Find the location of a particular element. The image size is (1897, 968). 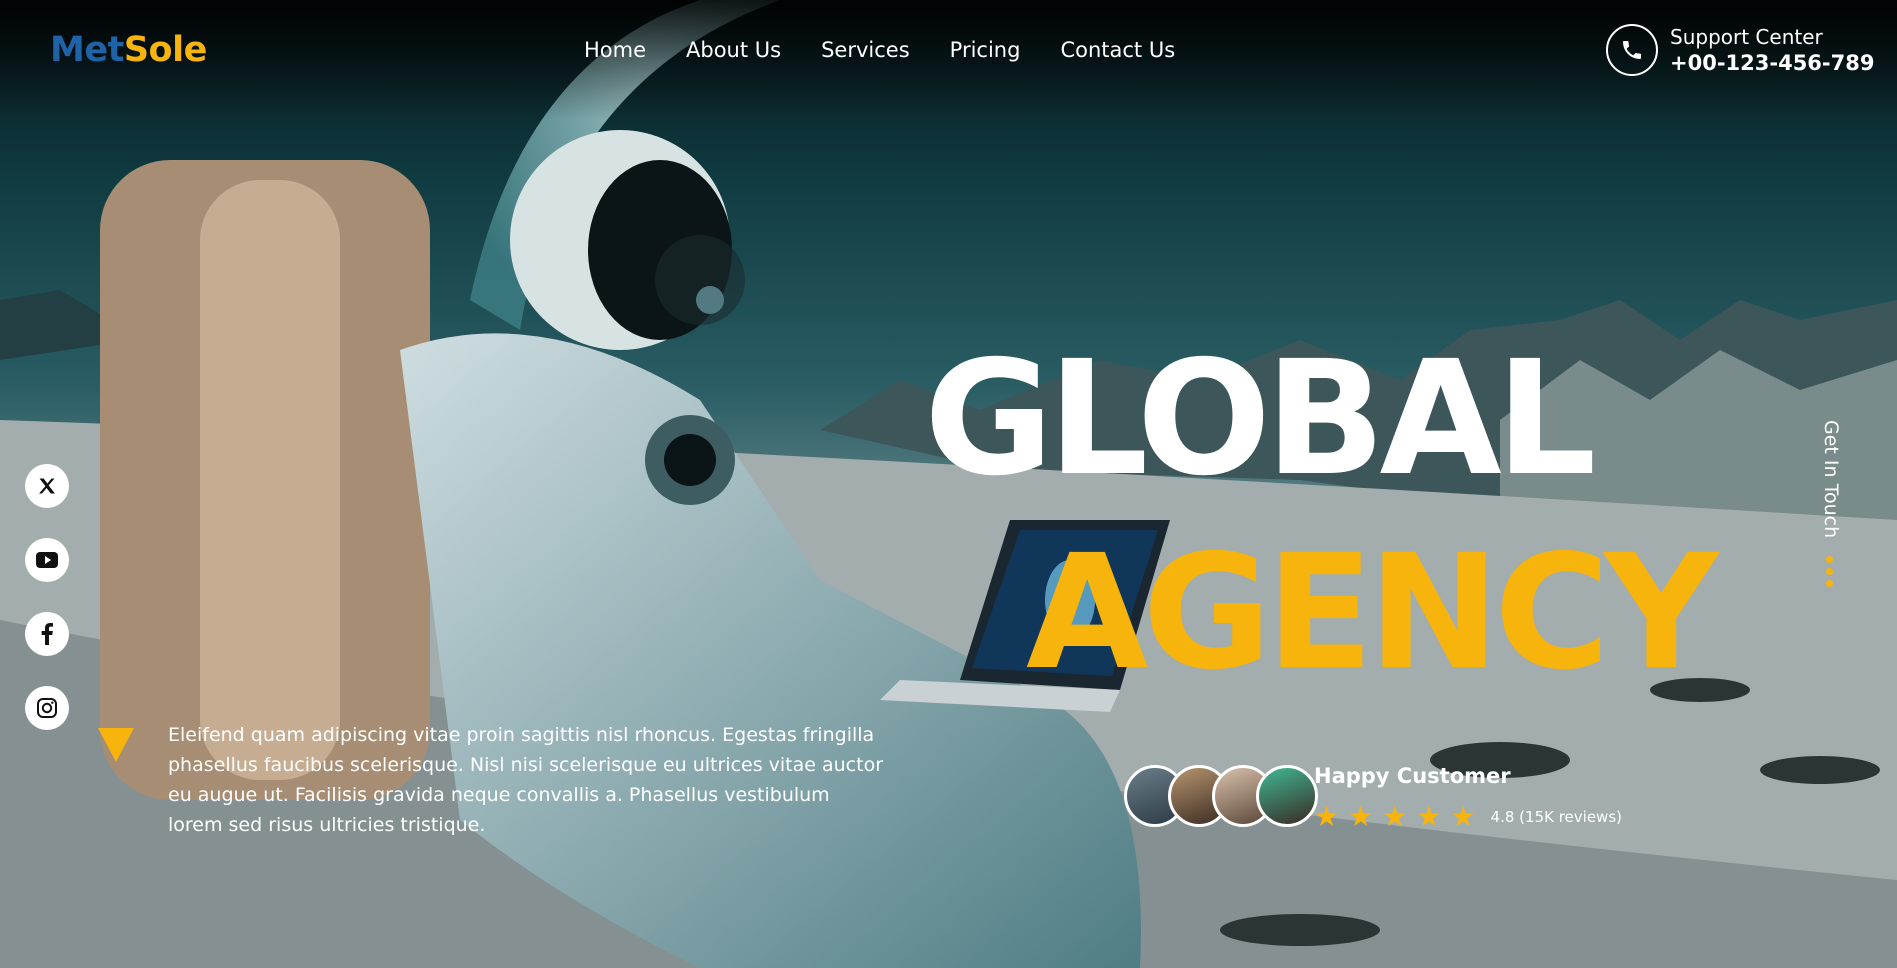

rating-text: 4.8 (15K reviews) is located at coordinates (1556, 817).